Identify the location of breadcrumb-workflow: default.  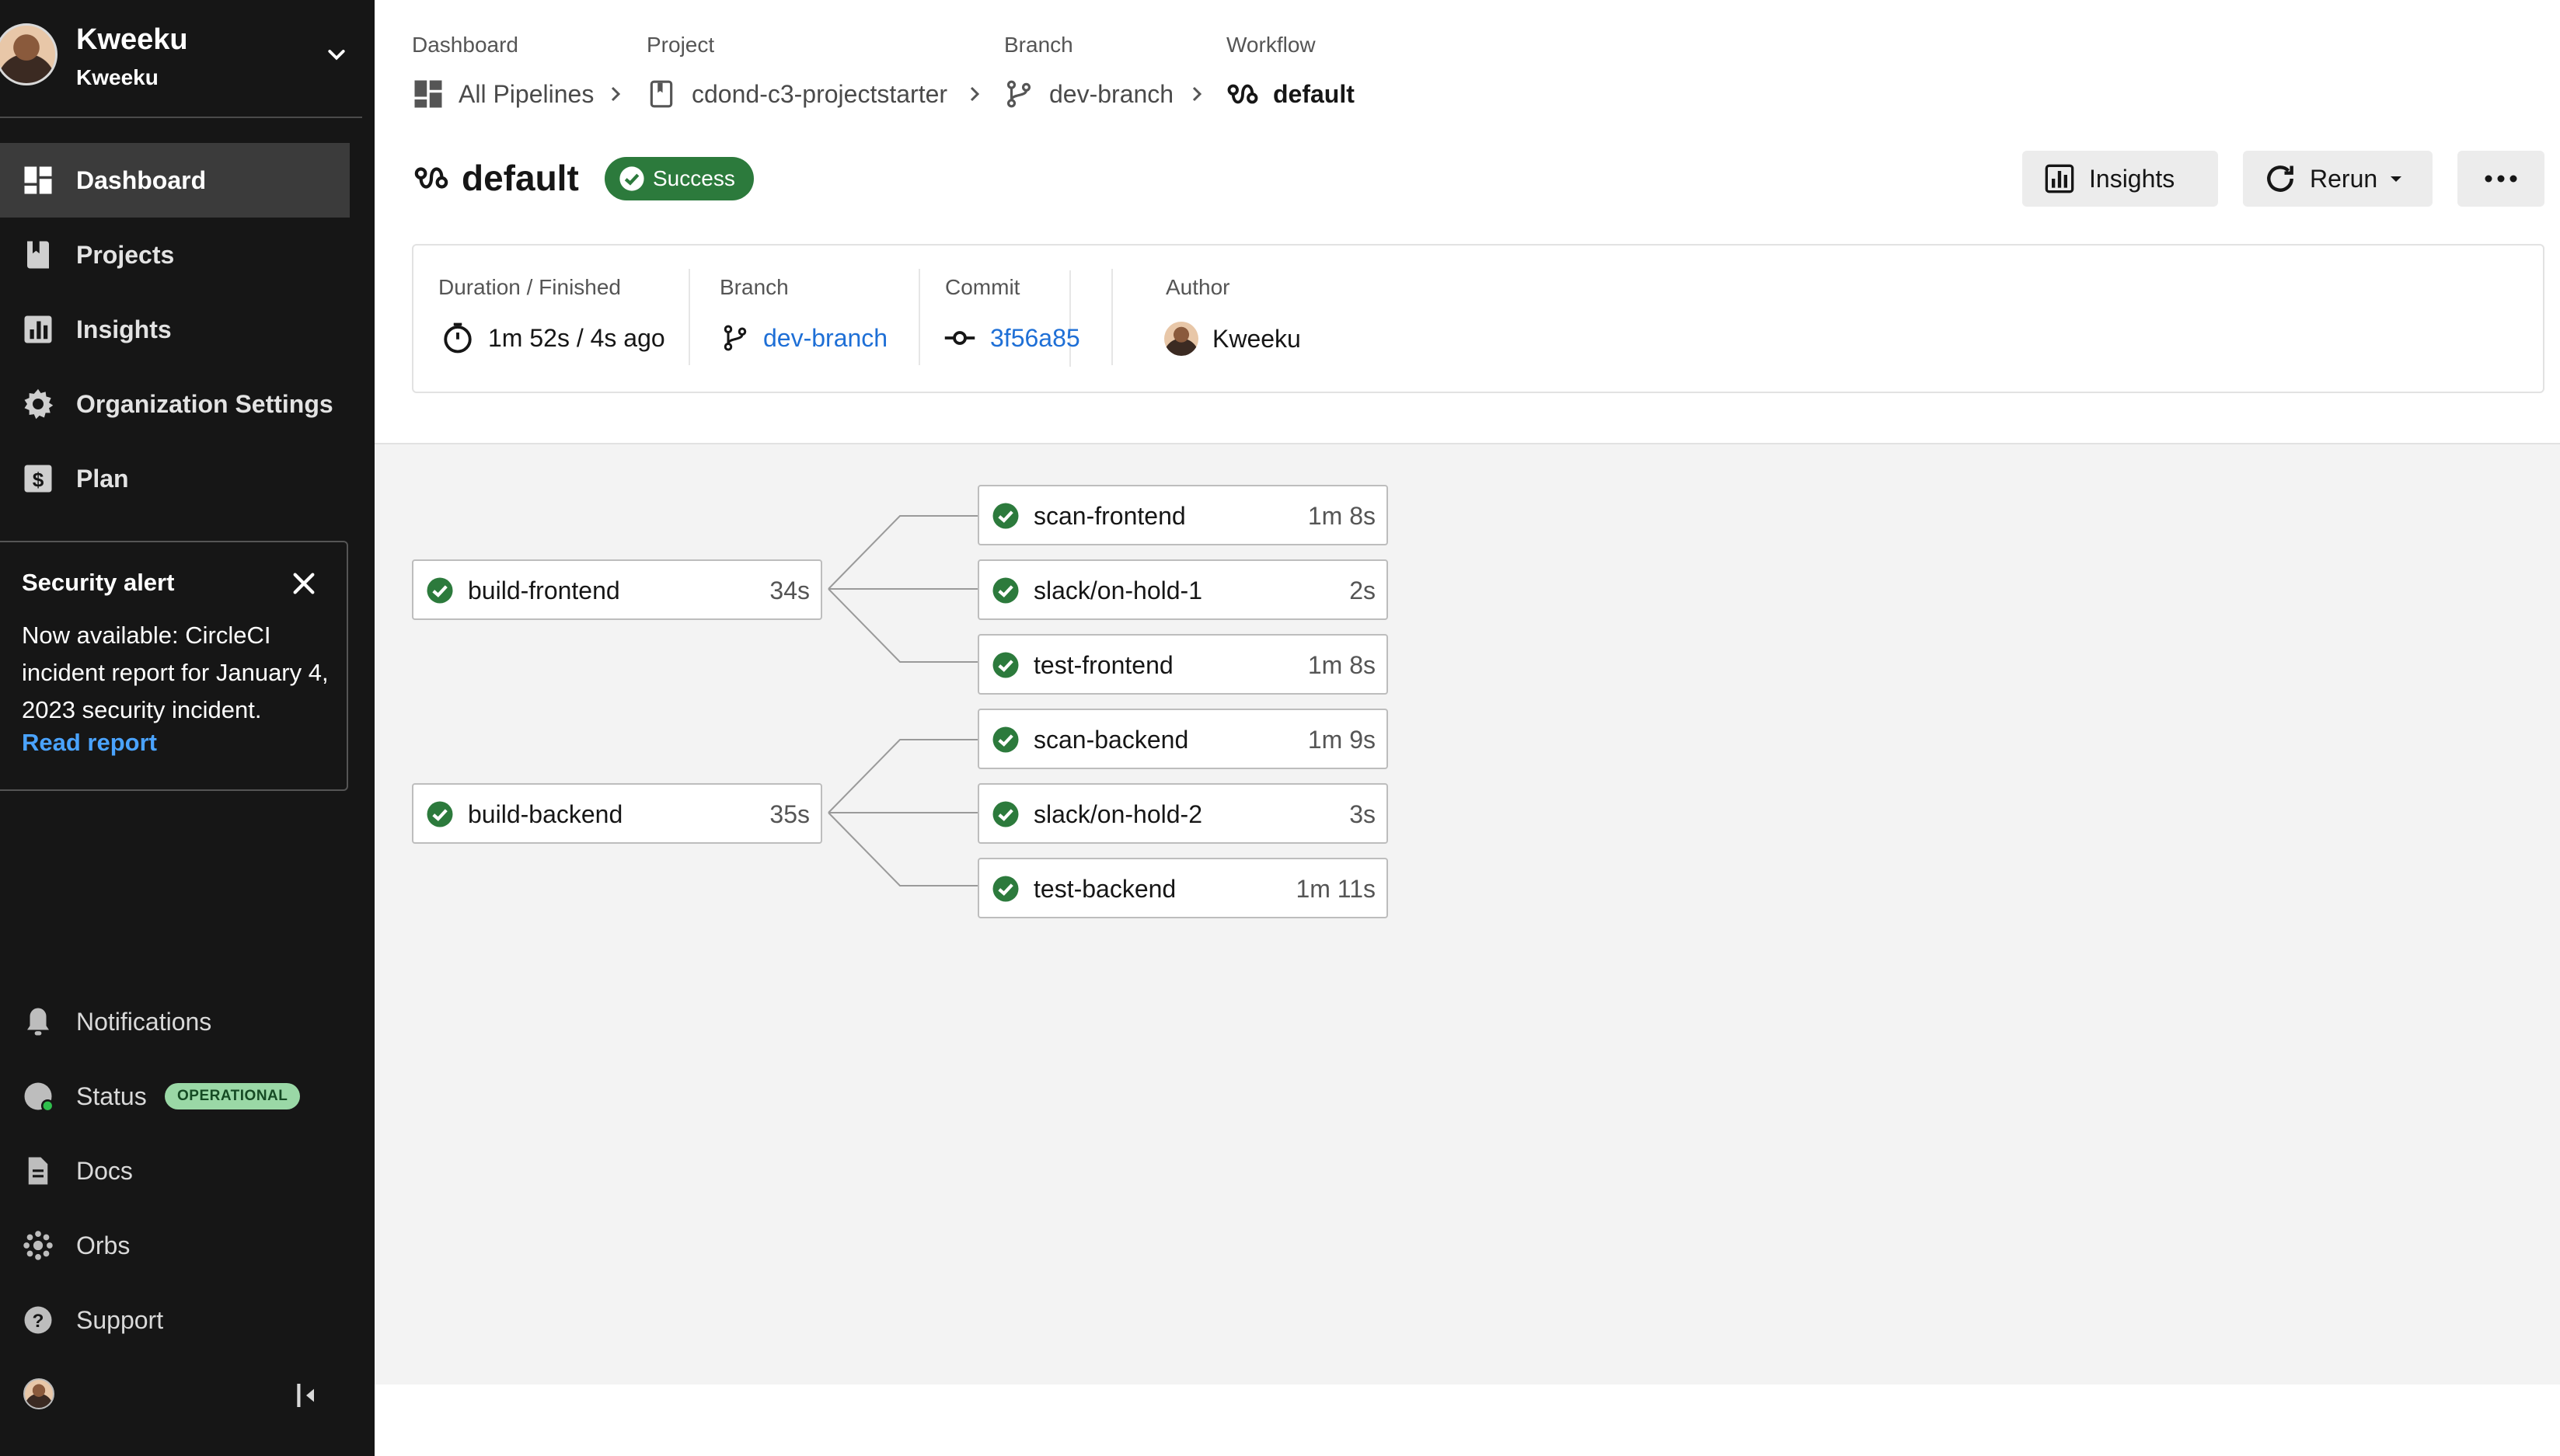
(1290, 94).